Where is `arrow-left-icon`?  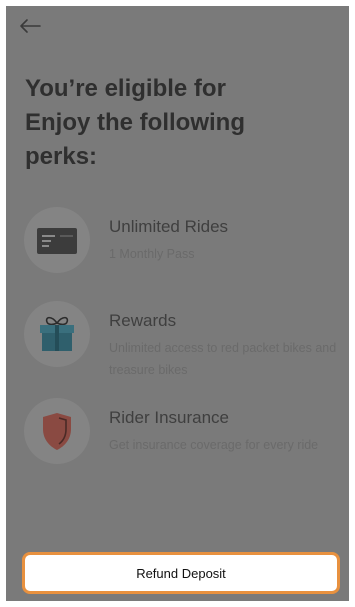 arrow-left-icon is located at coordinates (30, 28).